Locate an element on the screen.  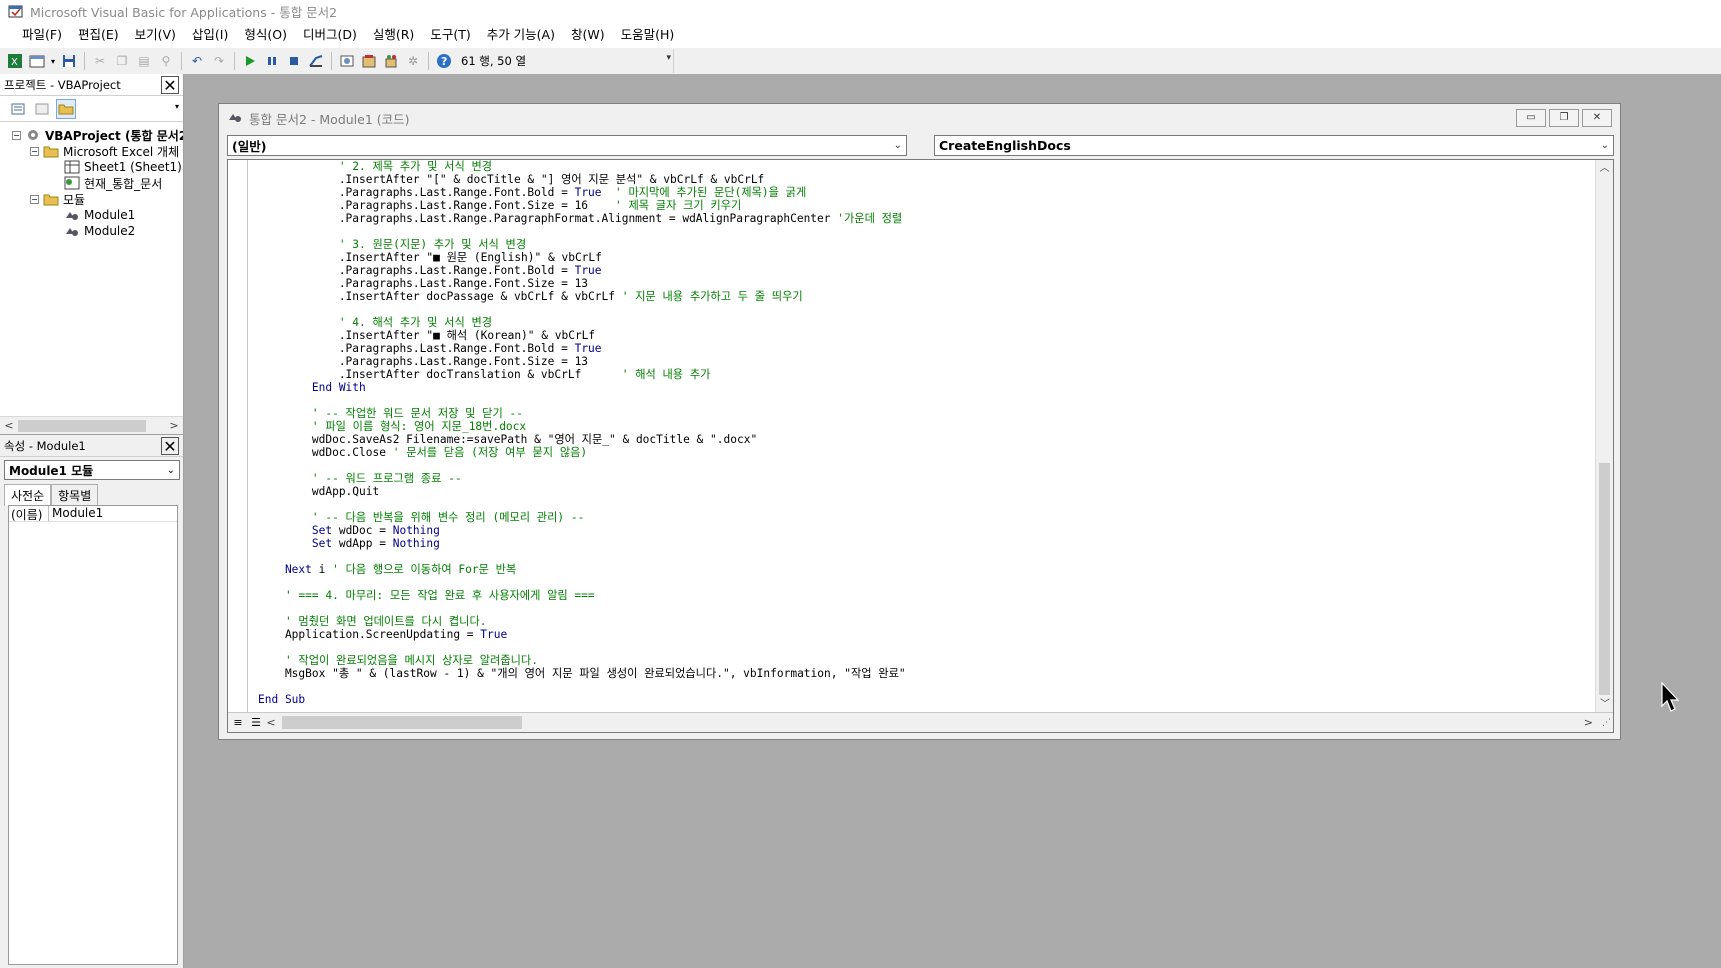
menu-format: 형식(O) is located at coordinates (265, 35).